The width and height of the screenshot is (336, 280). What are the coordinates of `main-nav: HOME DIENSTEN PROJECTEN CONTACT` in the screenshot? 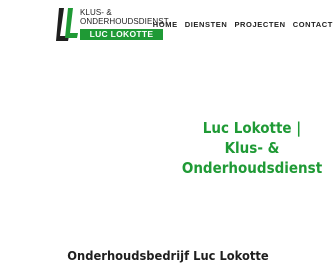 It's located at (243, 24).